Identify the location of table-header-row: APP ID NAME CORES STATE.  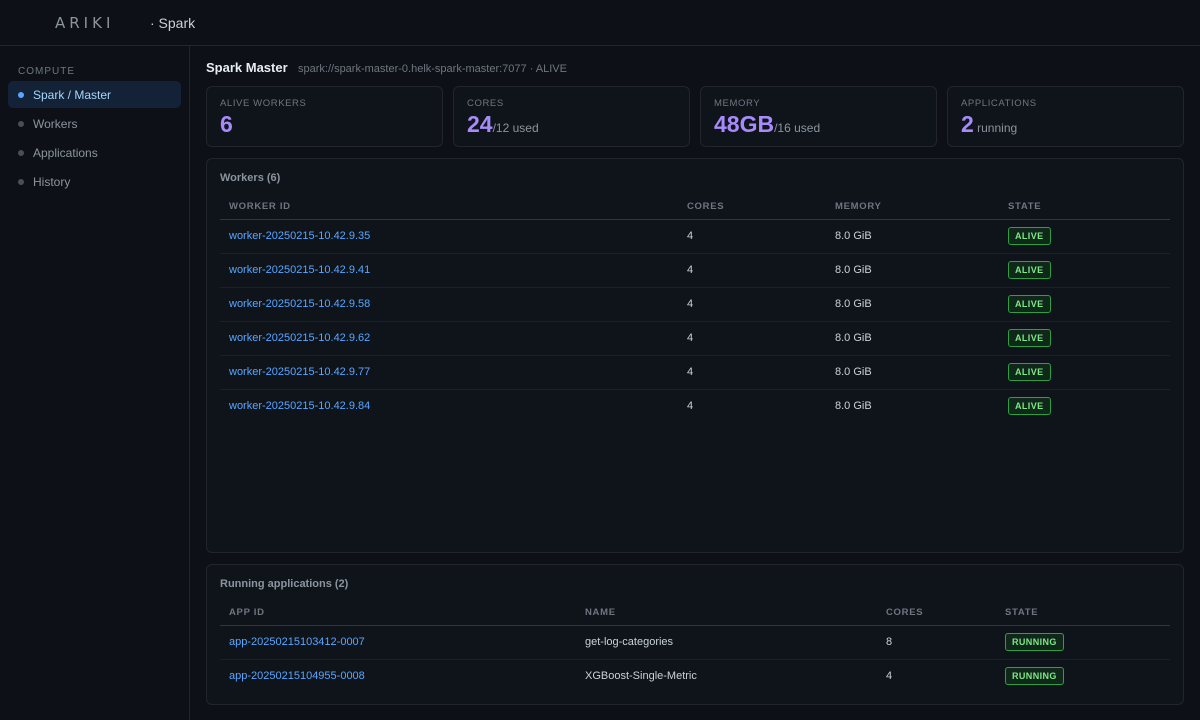
(695, 613).